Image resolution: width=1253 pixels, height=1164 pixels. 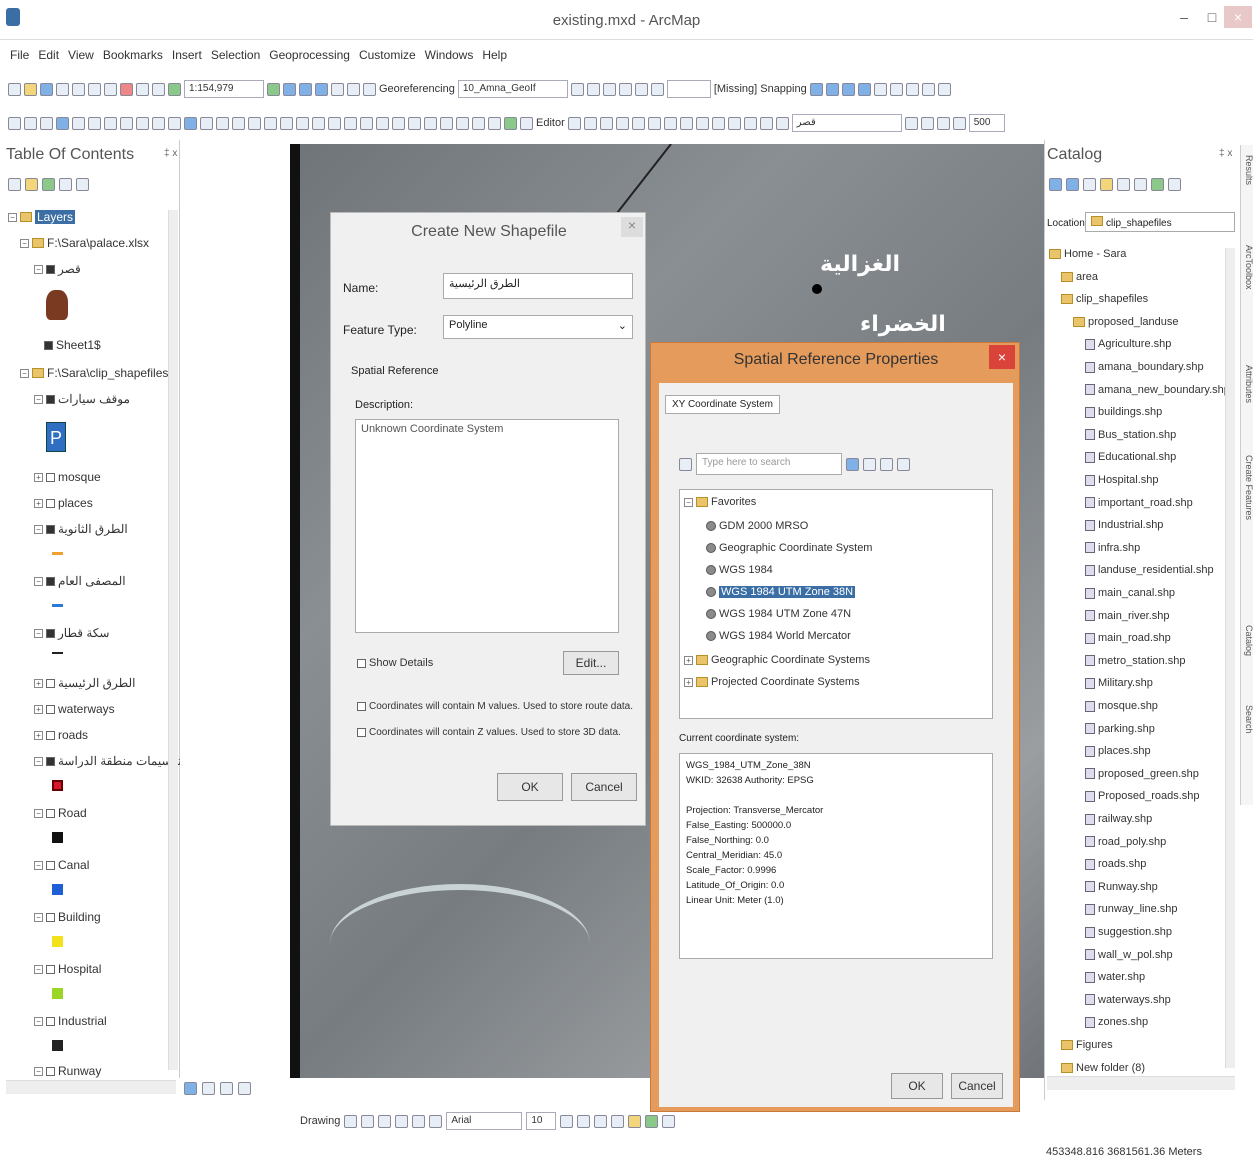 I want to click on tool-o-icon, so click(x=462, y=123).